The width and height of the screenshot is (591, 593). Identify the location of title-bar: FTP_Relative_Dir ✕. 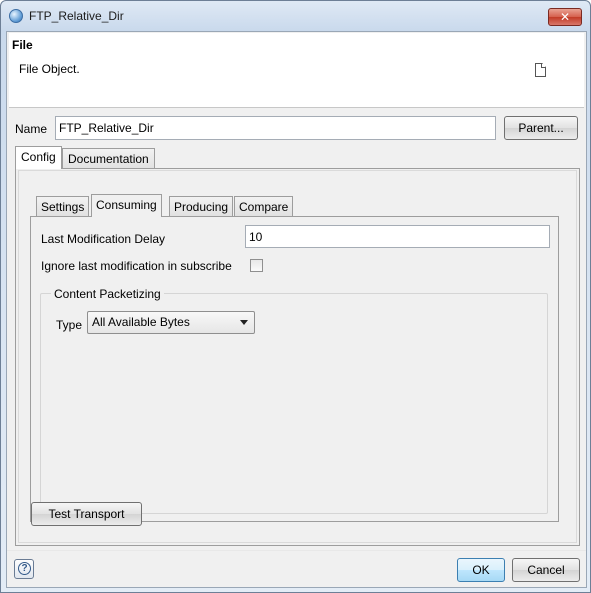
(295, 16).